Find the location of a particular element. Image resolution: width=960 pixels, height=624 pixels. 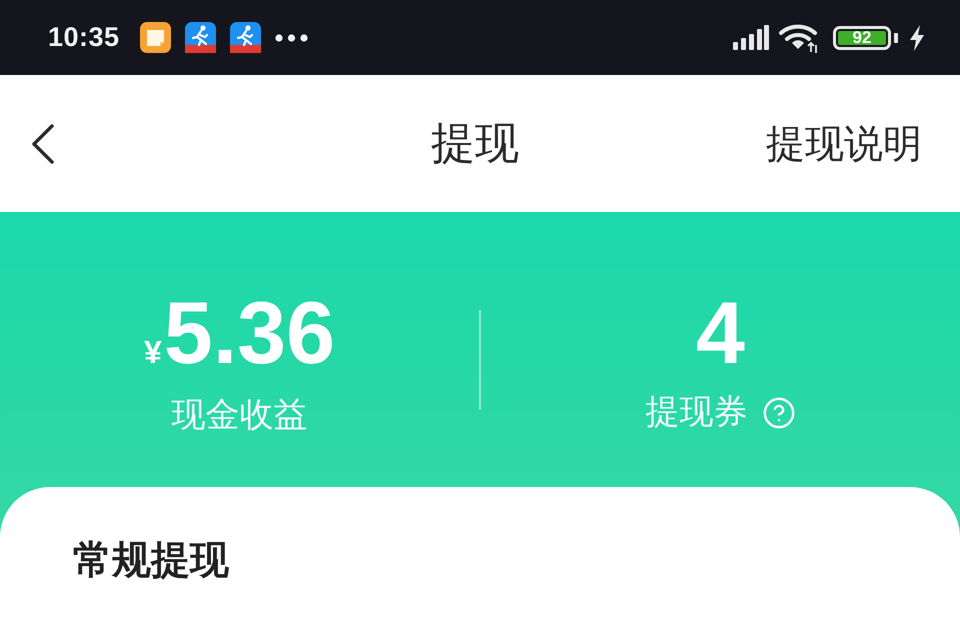

stat-label: 现金收益 is located at coordinates (240, 415).